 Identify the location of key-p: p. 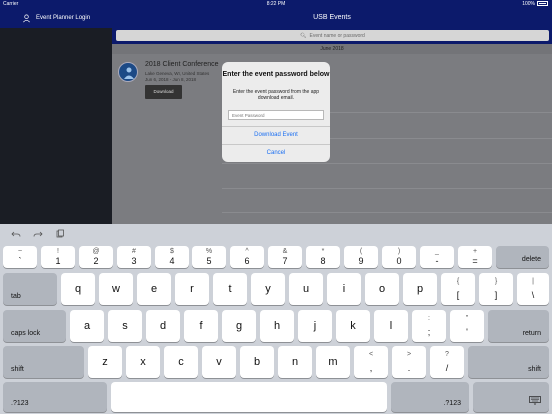
(420, 289).